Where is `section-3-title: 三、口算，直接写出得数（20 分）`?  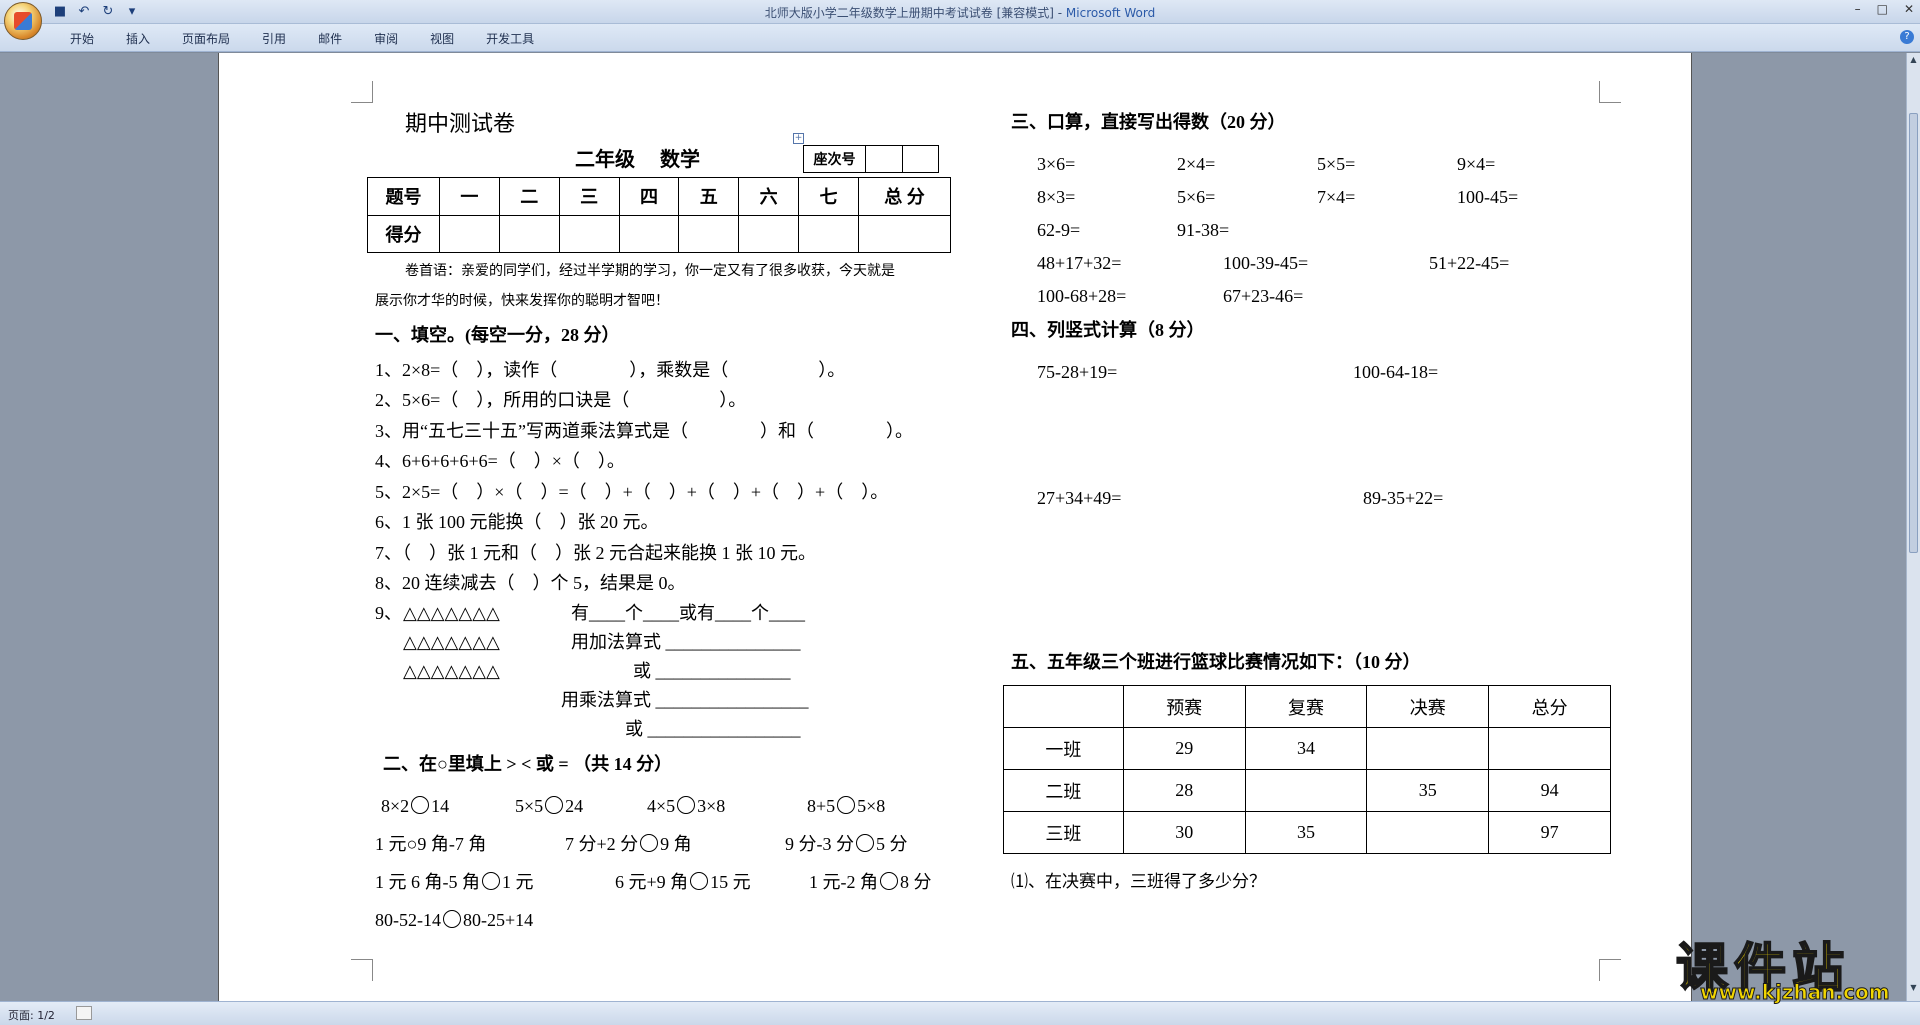
section-3-title: 三、口算，直接写出得数（20 分） is located at coordinates (1148, 122).